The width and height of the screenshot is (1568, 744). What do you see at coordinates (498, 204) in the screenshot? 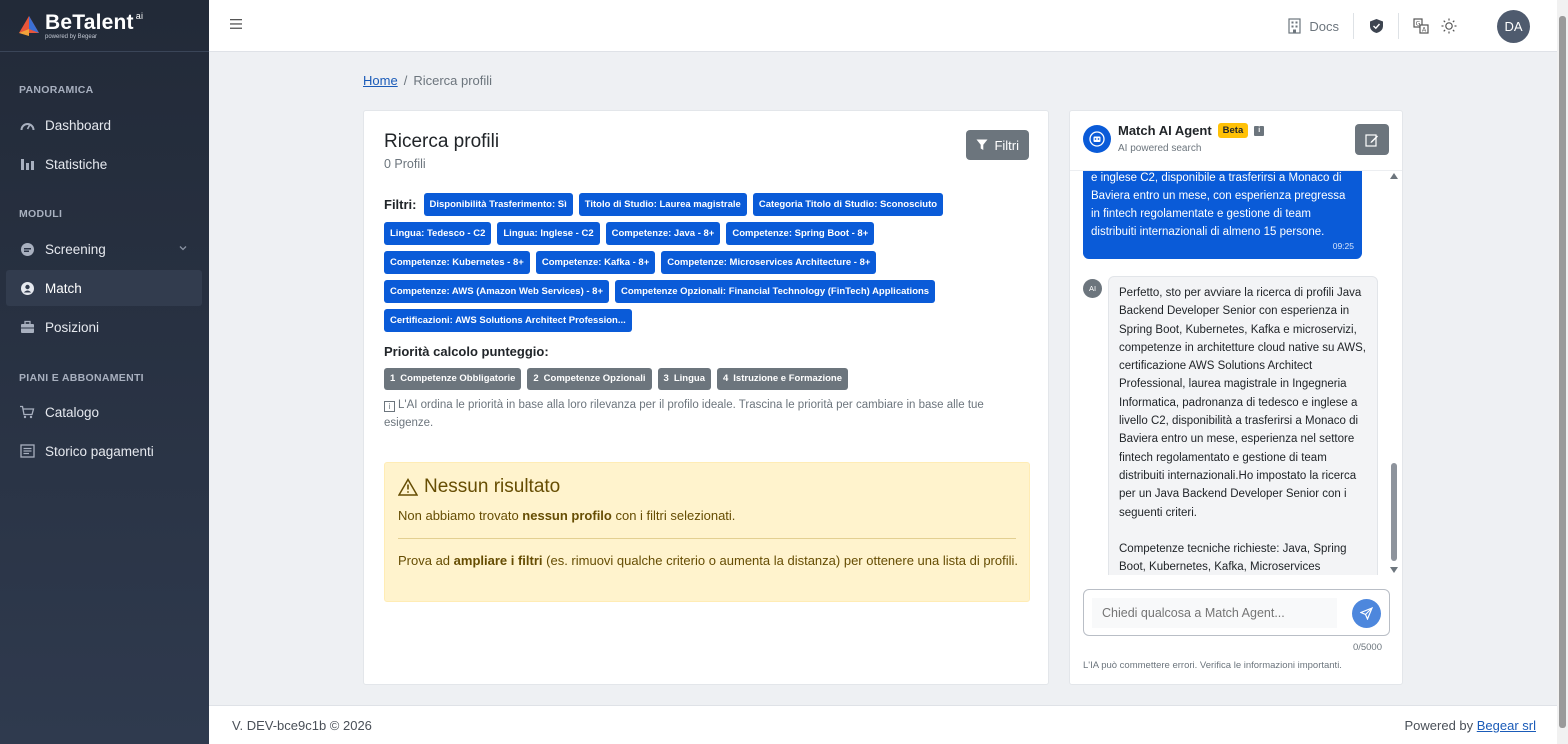
I see `filter-chip: Disponibilità Trasferimento: Sì` at bounding box center [498, 204].